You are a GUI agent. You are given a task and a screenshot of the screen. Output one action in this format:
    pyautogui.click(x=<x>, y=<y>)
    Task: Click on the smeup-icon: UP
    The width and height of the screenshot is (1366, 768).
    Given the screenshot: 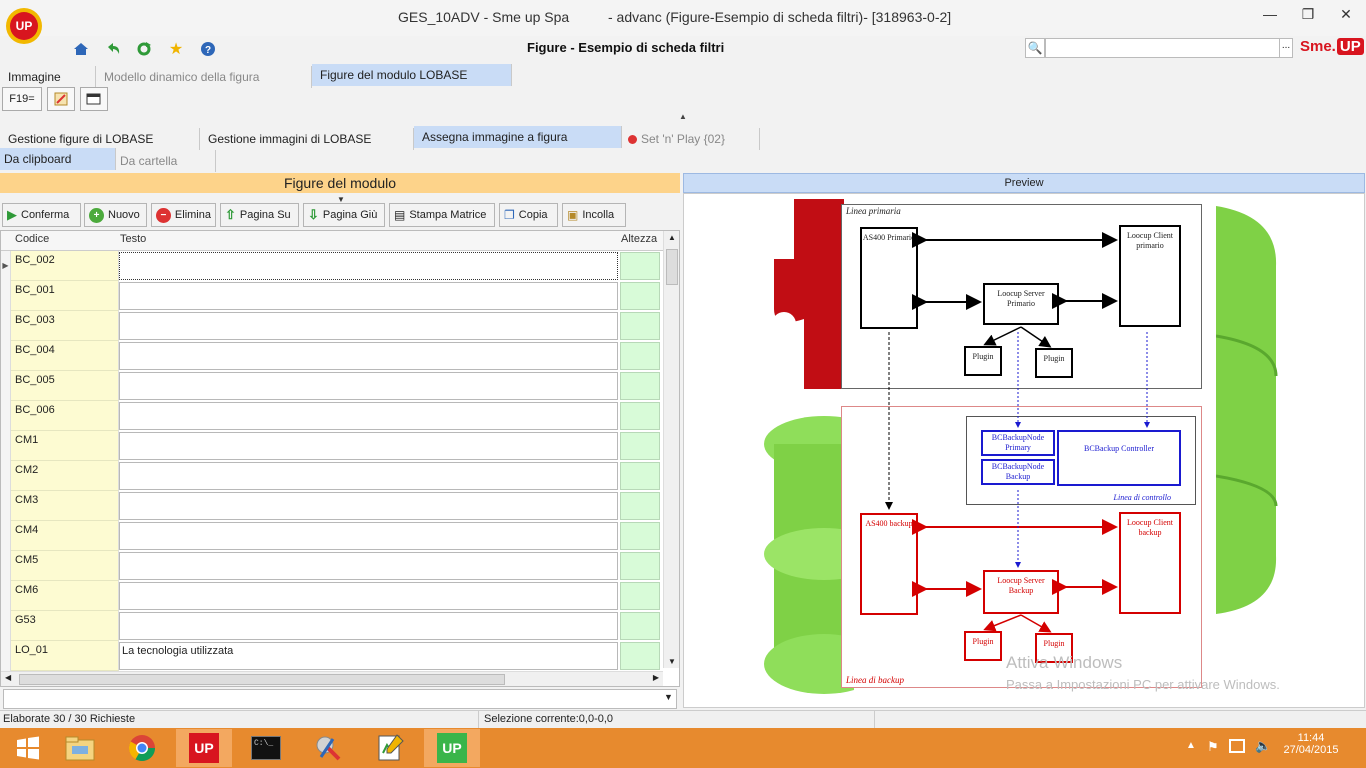 What is the action you would take?
    pyautogui.click(x=204, y=748)
    